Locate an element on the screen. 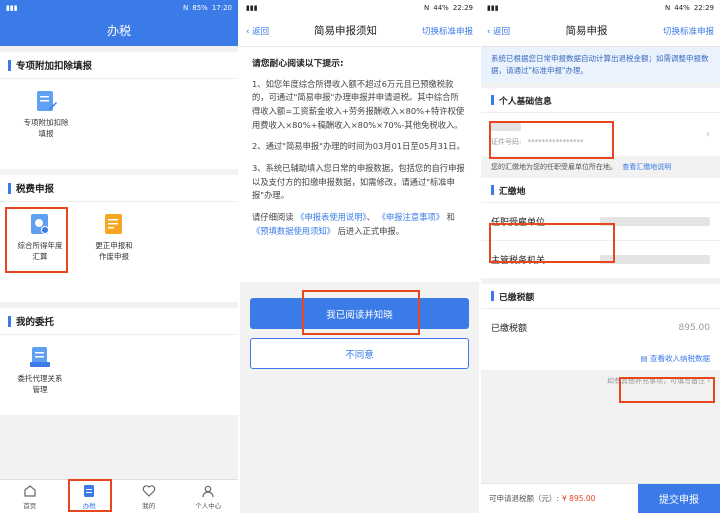 Image resolution: width=720 pixels, height=513 pixels. heart-icon is located at coordinates (148, 490).